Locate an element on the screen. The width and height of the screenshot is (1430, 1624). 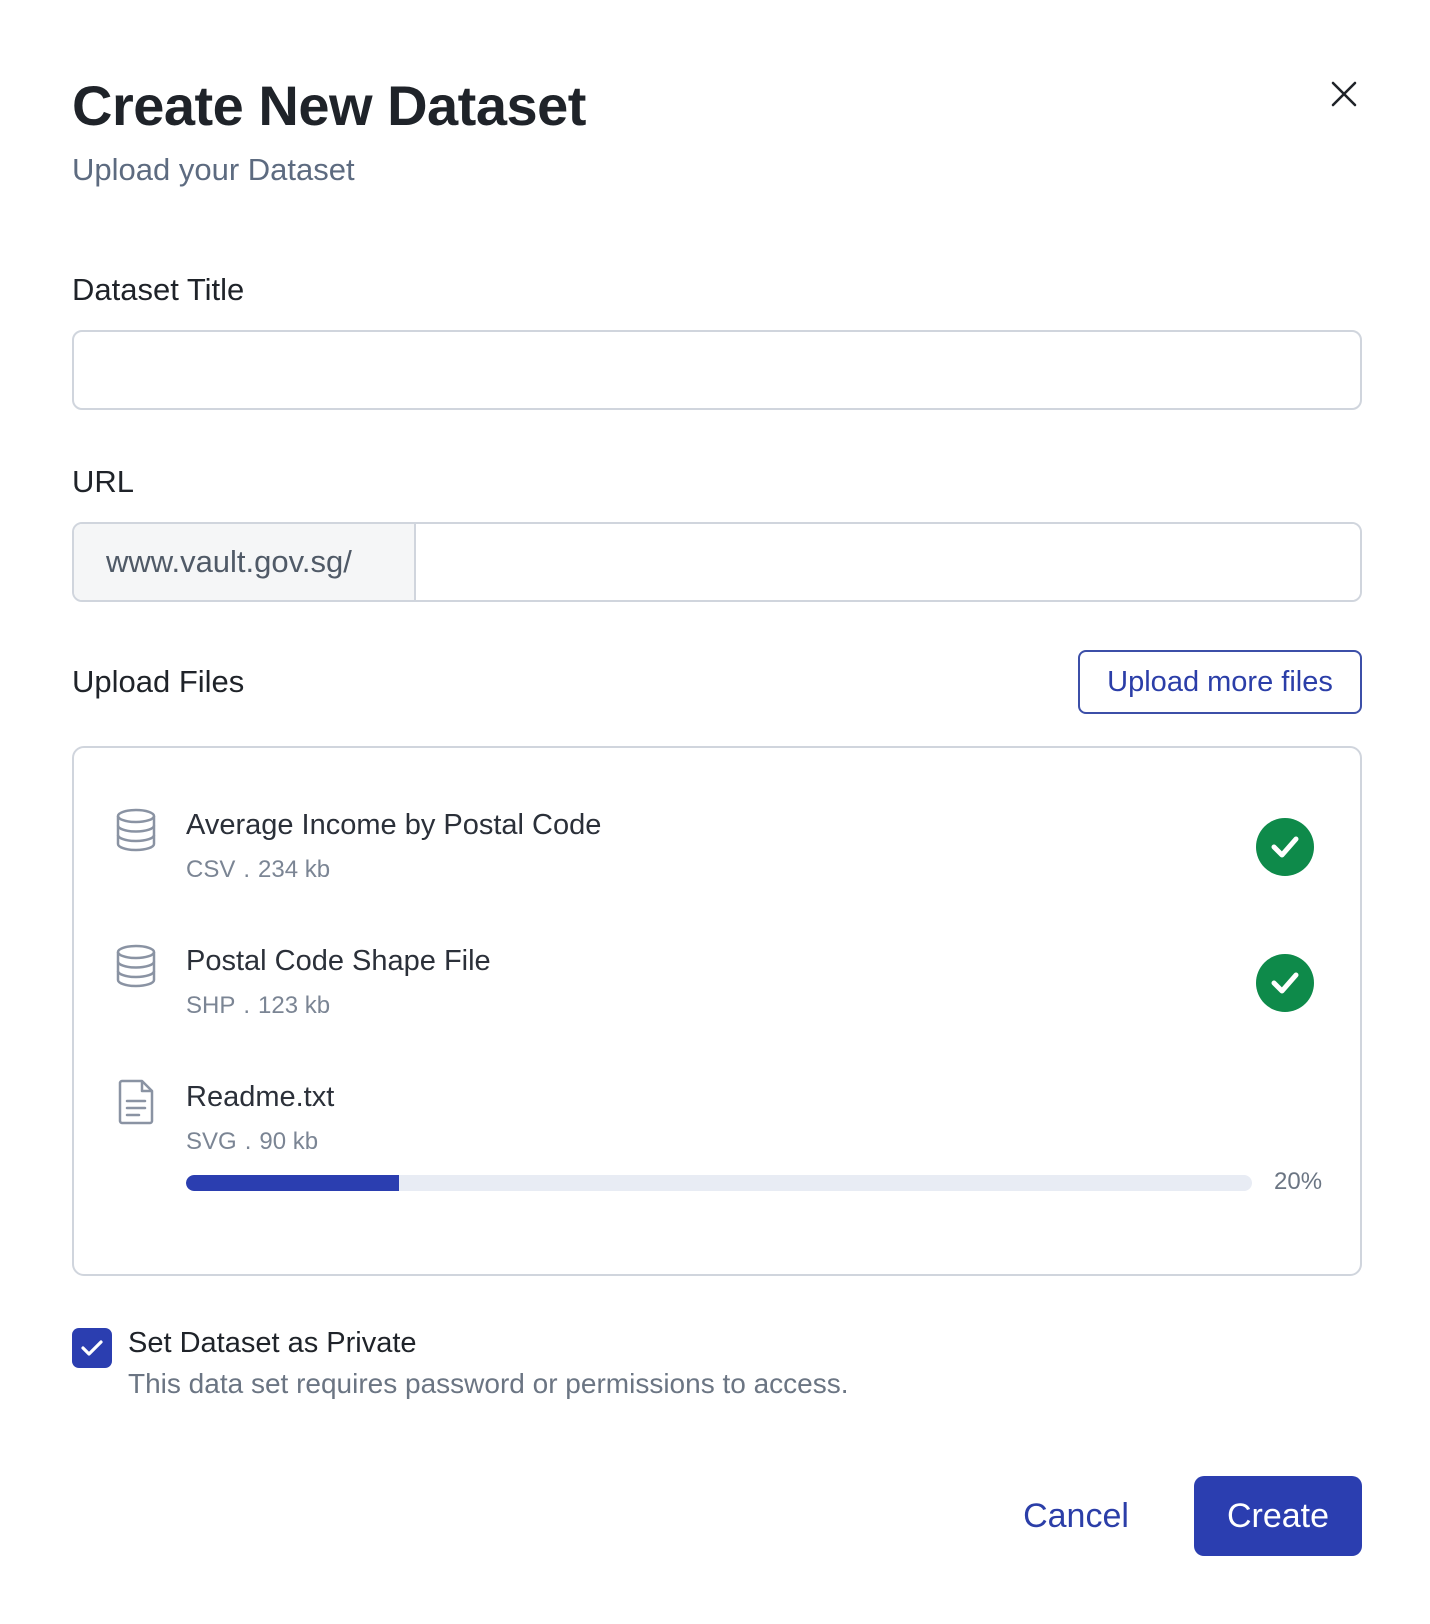
url-label: URL is located at coordinates (103, 481).